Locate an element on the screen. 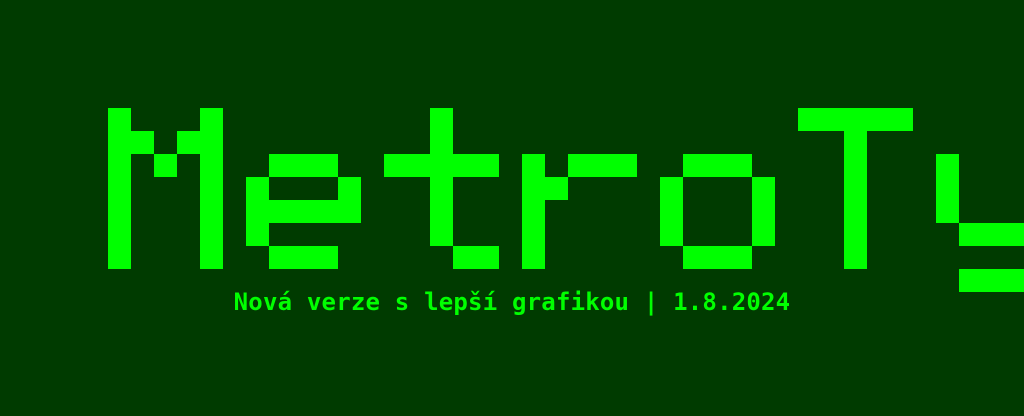 This screenshot has width=1024, height=416. logo-letter-o is located at coordinates (717, 211).